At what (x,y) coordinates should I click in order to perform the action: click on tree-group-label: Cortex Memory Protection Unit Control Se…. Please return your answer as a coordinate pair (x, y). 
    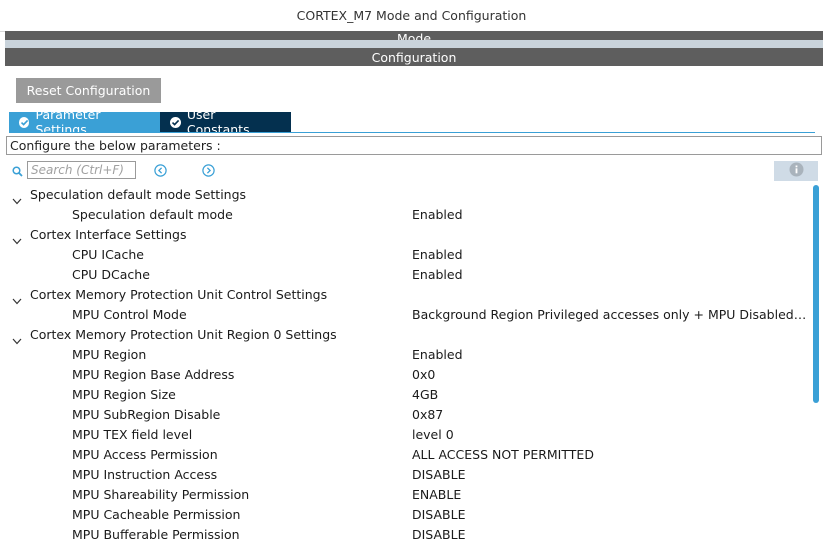
    Looking at the image, I should click on (179, 294).